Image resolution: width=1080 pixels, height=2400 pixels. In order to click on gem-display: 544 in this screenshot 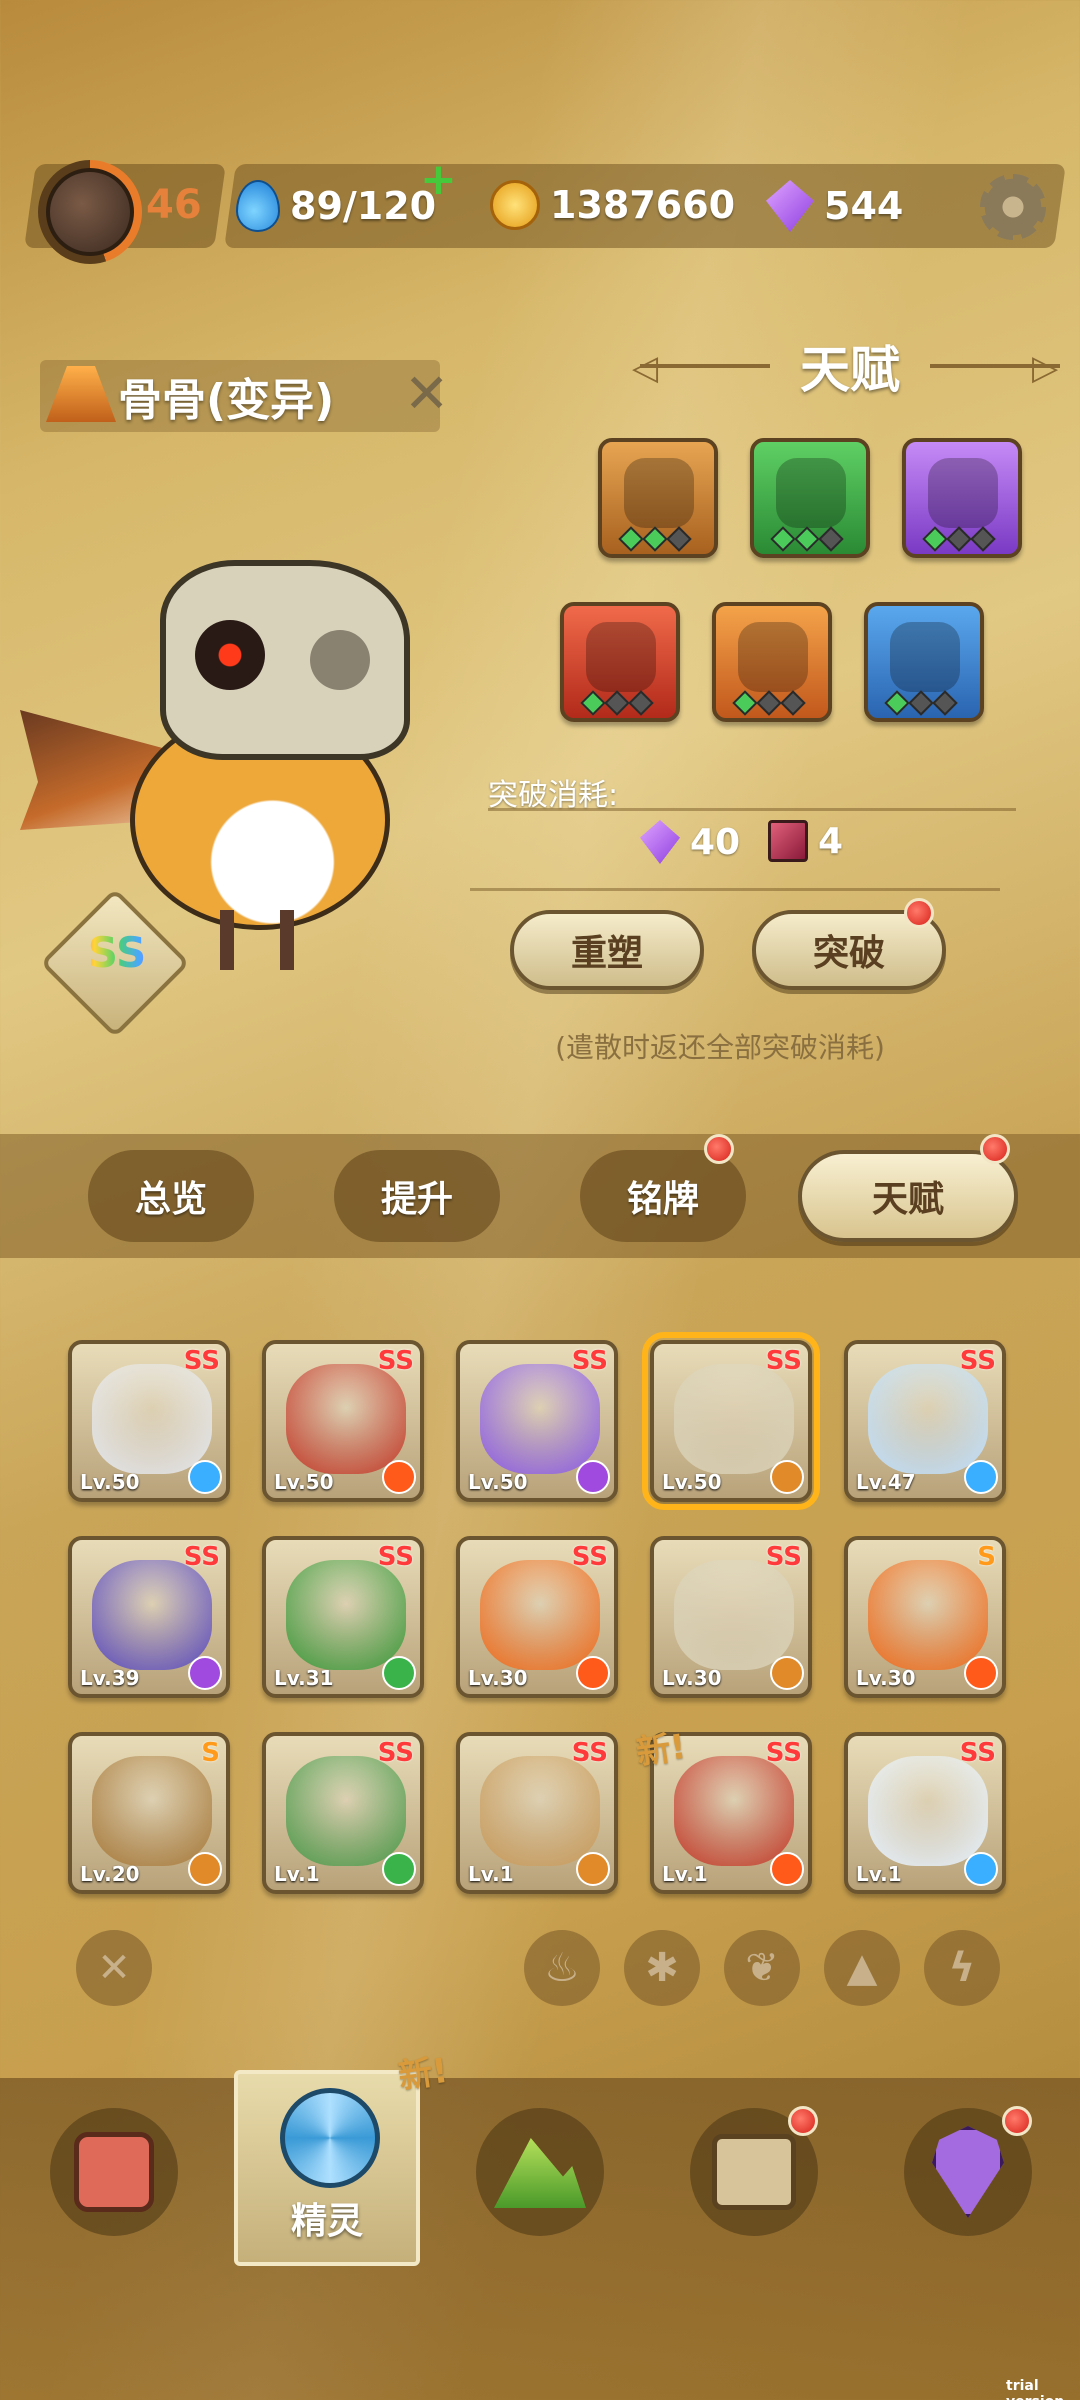, I will do `click(834, 206)`.